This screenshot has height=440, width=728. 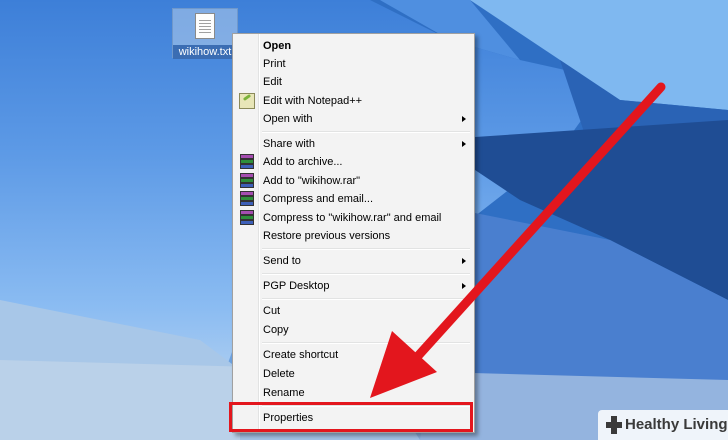 I want to click on watermark-text: Healthy Living, so click(x=676, y=424).